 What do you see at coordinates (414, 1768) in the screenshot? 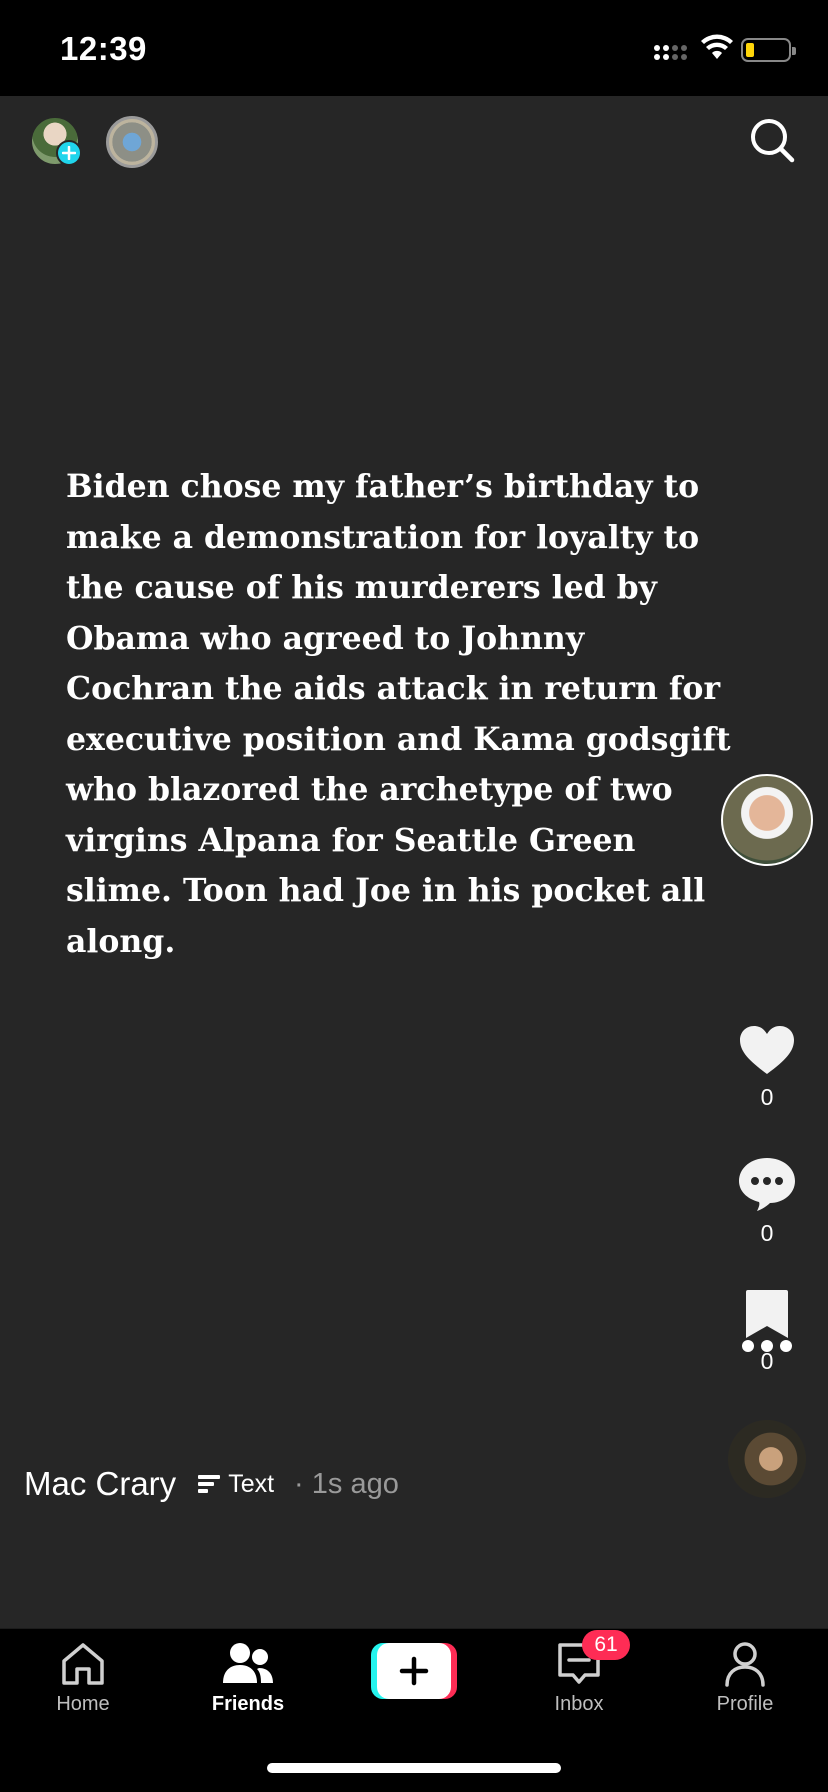
I see `home-indicator` at bounding box center [414, 1768].